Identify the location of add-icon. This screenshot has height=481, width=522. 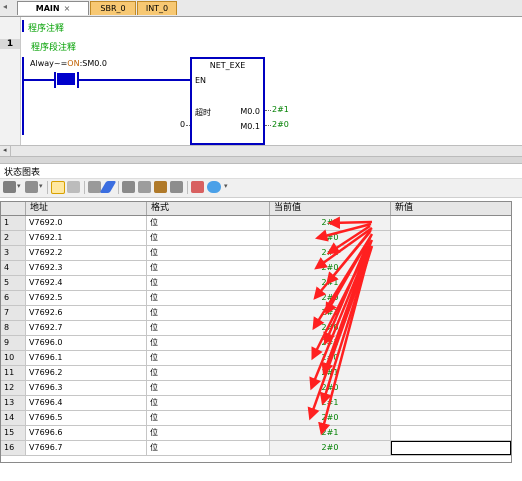
(9, 187).